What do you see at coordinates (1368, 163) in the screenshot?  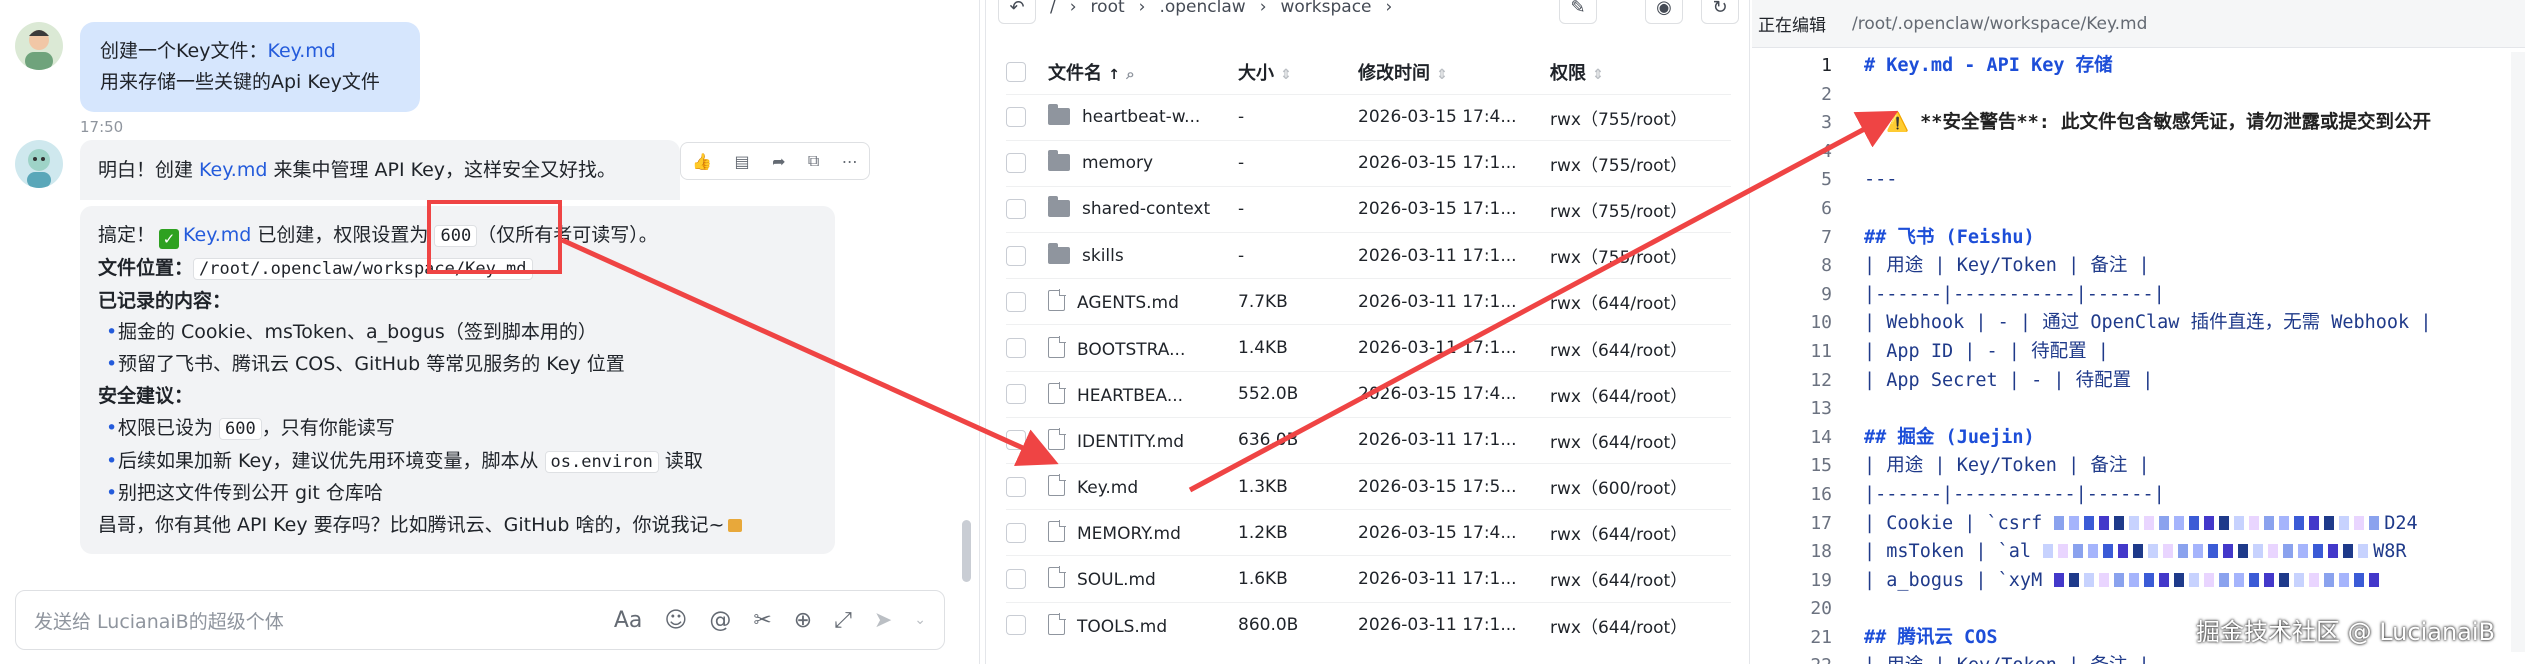 I see `table-row: memory -2026-03-15 17:1... rwx（755/root）` at bounding box center [1368, 163].